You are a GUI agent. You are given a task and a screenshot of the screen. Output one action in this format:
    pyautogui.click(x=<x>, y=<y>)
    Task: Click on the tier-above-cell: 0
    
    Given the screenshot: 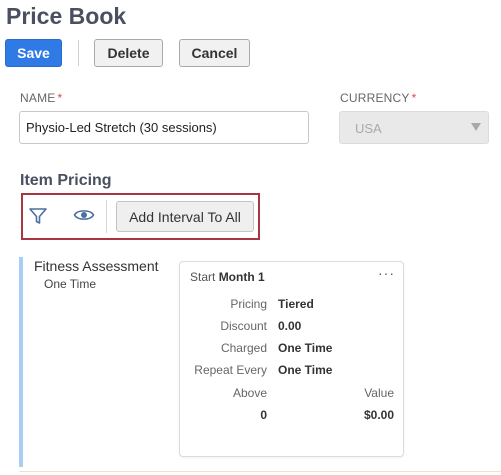 What is the action you would take?
    pyautogui.click(x=263, y=415)
    